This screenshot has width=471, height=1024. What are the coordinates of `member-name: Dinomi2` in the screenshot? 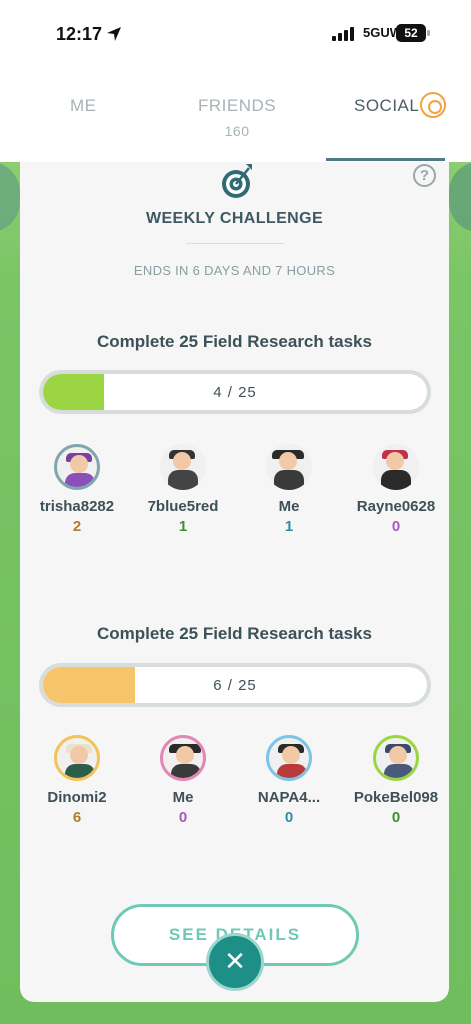 It's located at (77, 797).